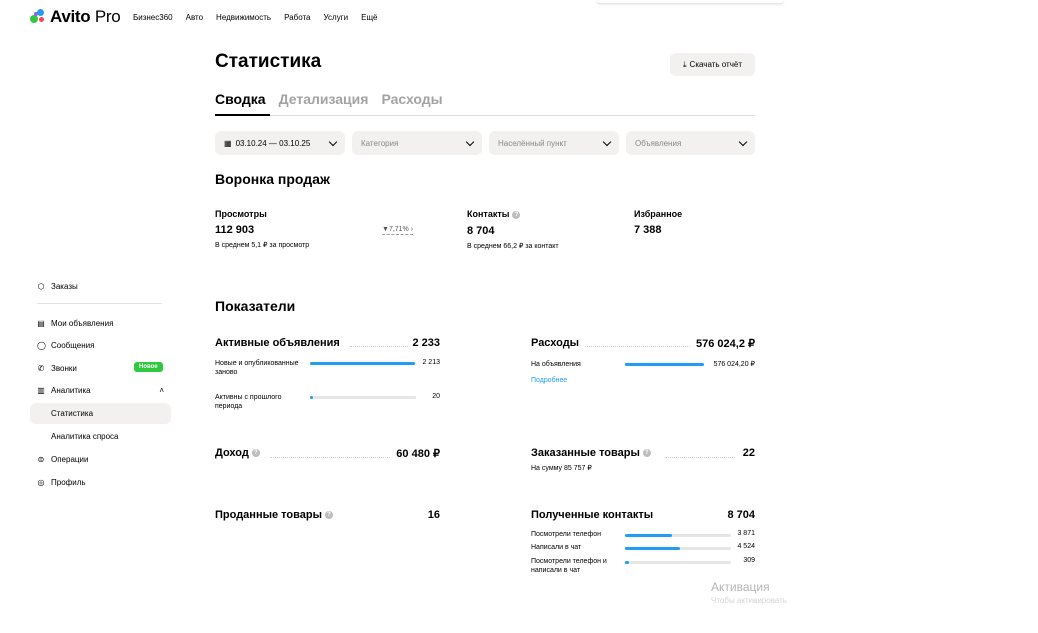  I want to click on sidebar-item-orders: ⬡ Заказы, so click(57, 286).